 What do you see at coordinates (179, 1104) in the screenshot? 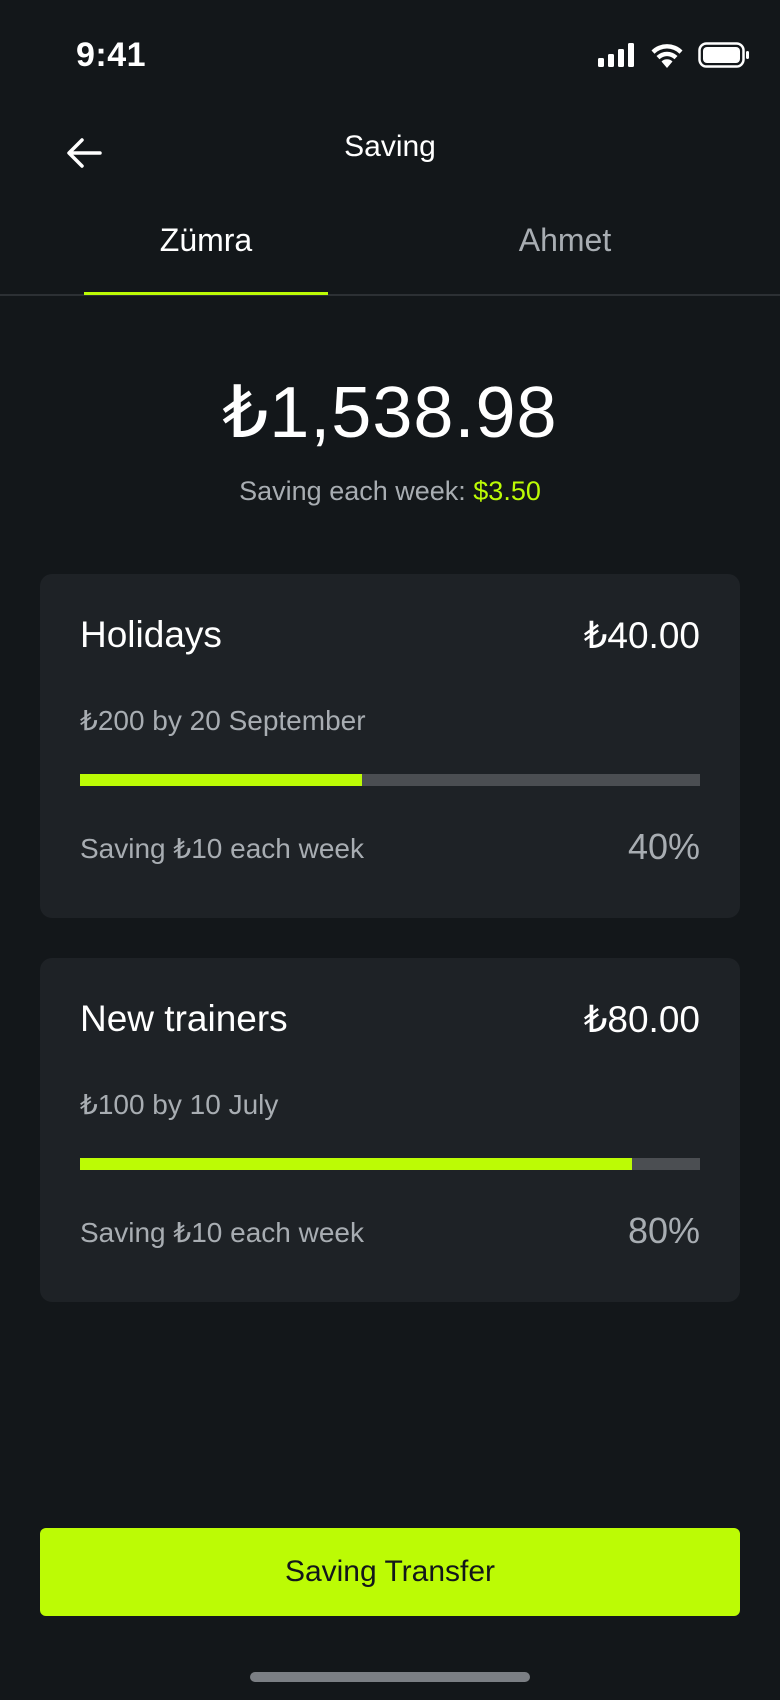
I see `goal-target: ₺100 by 10 July` at bounding box center [179, 1104].